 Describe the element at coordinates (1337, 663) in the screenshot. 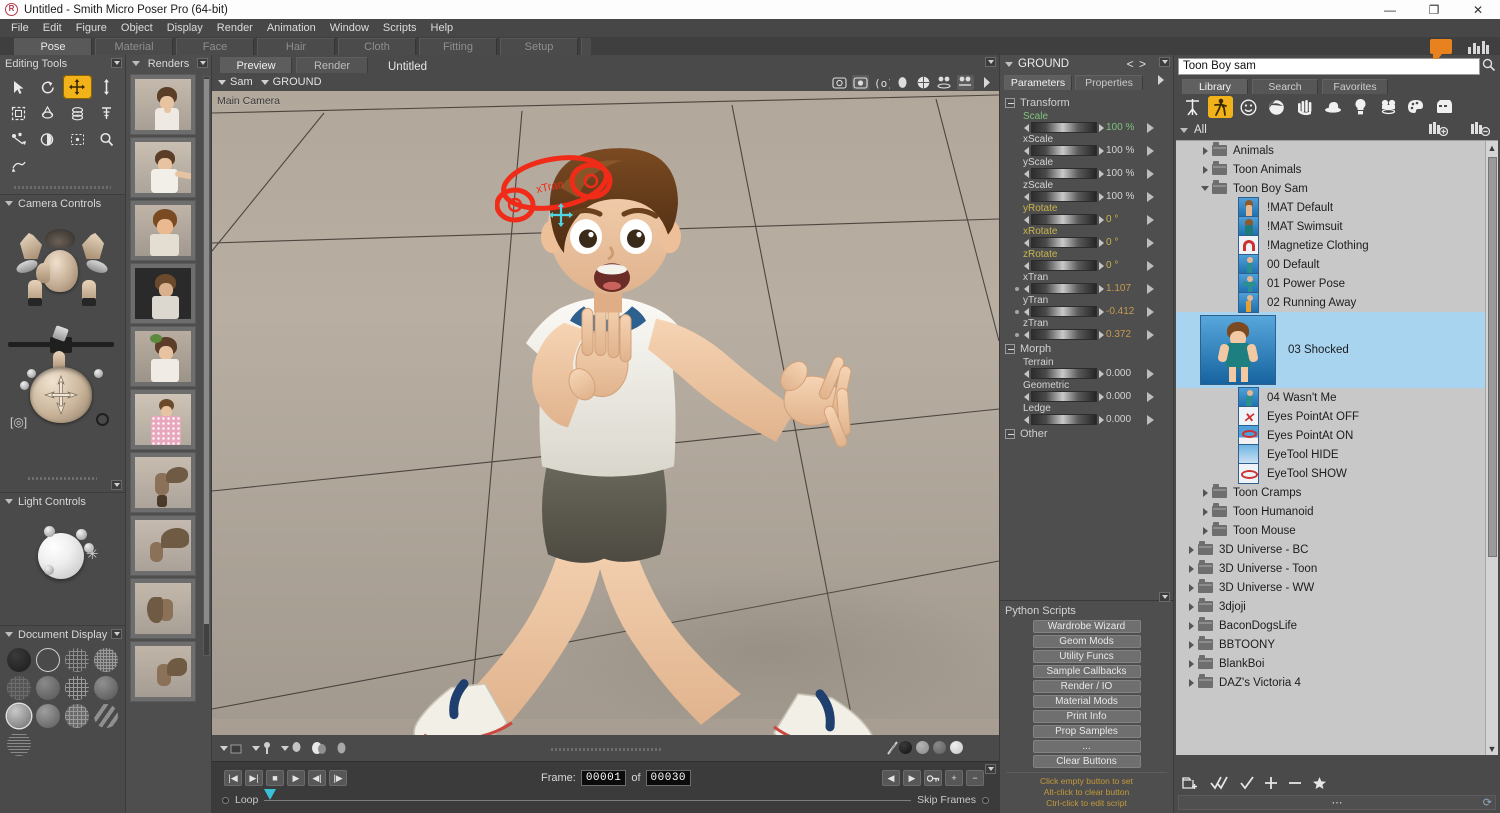

I see `tree-folder-blankboi: BlankBoi` at that location.